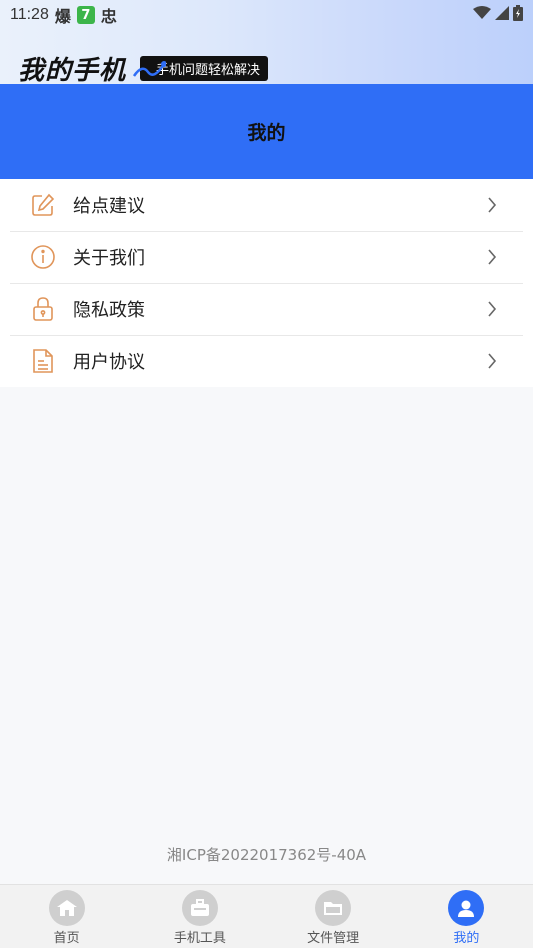 Image resolution: width=533 pixels, height=948 pixels. I want to click on signal-icon, so click(502, 15).